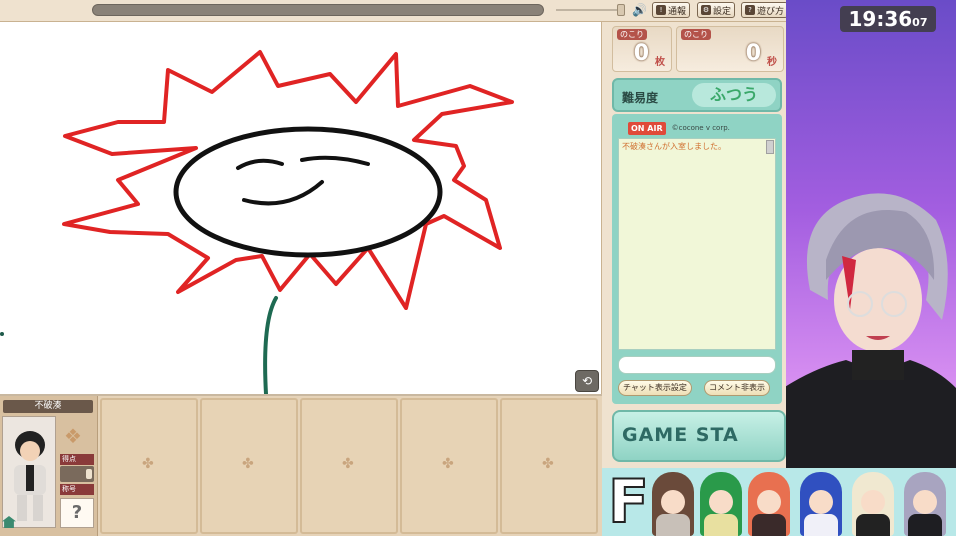 This screenshot has width=956, height=536. Describe the element at coordinates (674, 146) in the screenshot. I see `chat-message: 不破湊さんが入室しました。` at that location.